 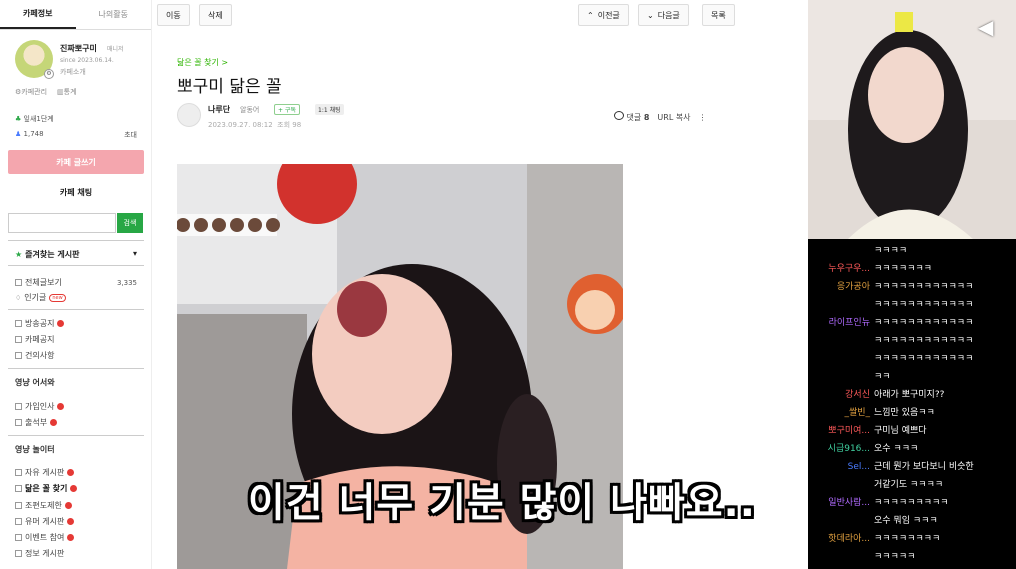 What do you see at coordinates (912, 393) in the screenshot?
I see `chat-message: 강서신 아래가 뽀구미지??` at bounding box center [912, 393].